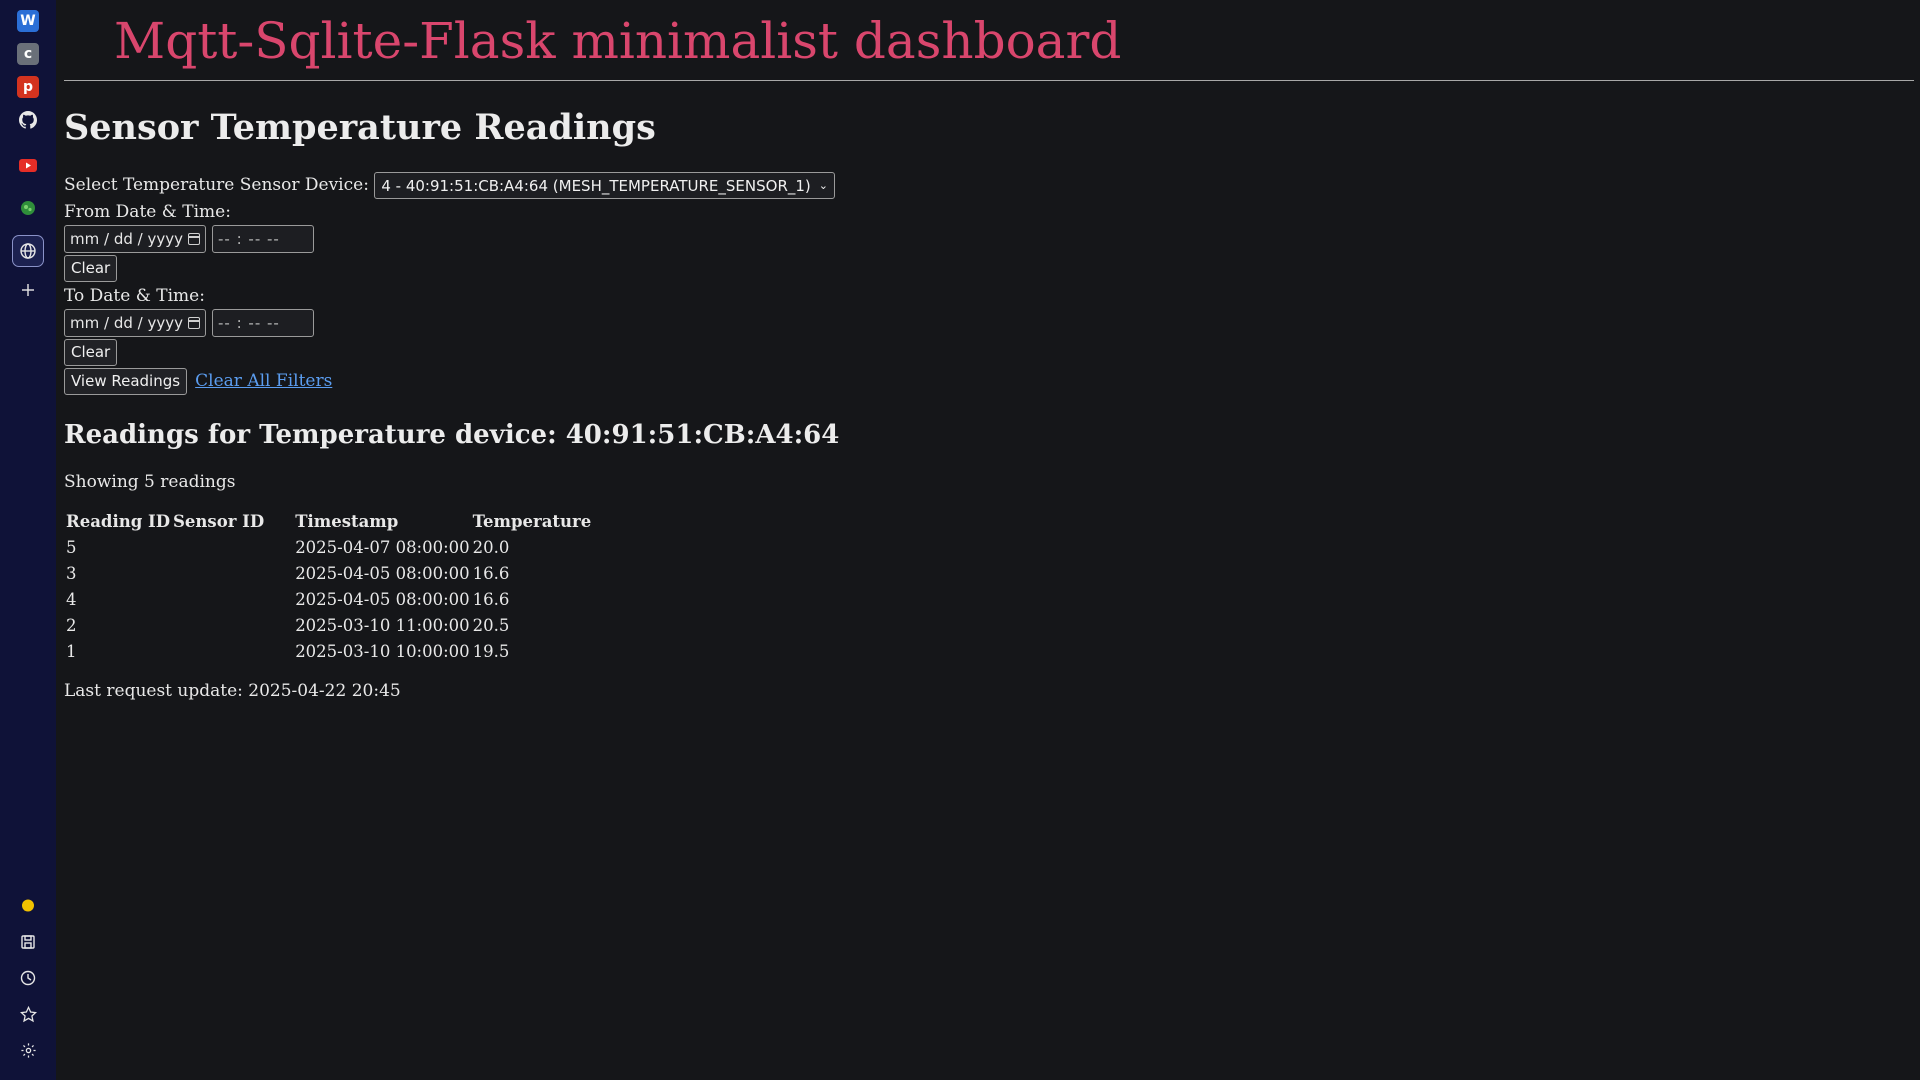  What do you see at coordinates (126, 239) in the screenshot?
I see `from-date-placeholder: mm / dd / yyyy` at bounding box center [126, 239].